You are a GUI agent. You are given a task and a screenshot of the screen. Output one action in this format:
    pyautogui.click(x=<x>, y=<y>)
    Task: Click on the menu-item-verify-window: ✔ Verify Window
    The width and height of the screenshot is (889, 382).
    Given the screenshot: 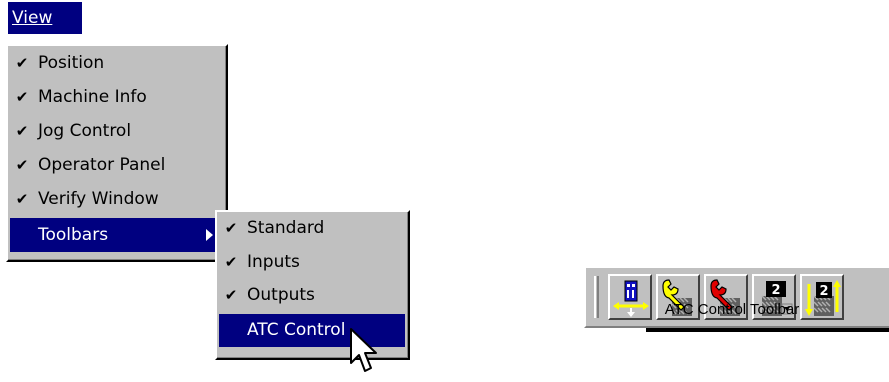 What is the action you would take?
    pyautogui.click(x=116, y=199)
    